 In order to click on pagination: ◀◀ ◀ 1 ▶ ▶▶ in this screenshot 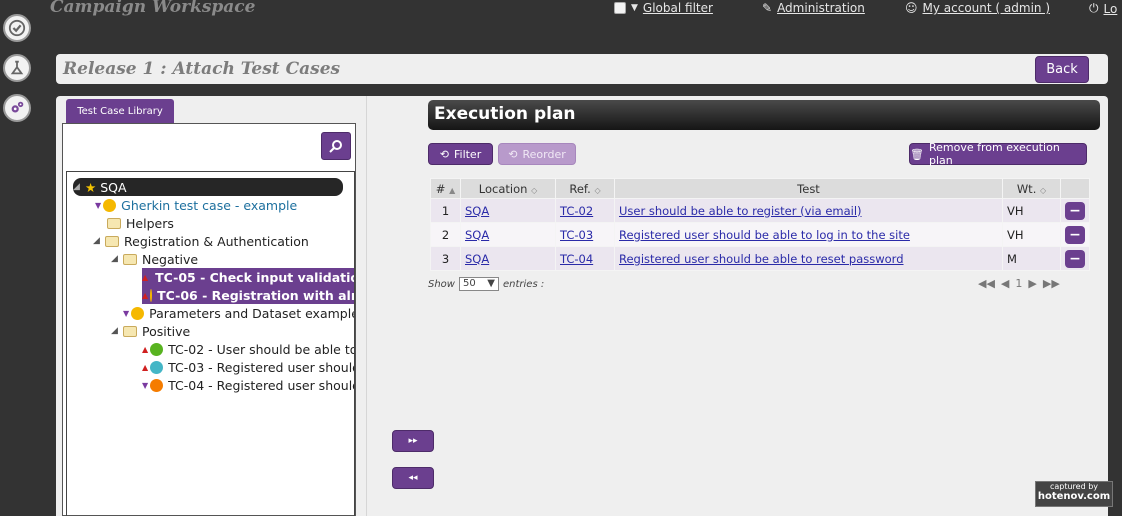, I will do `click(1019, 283)`.